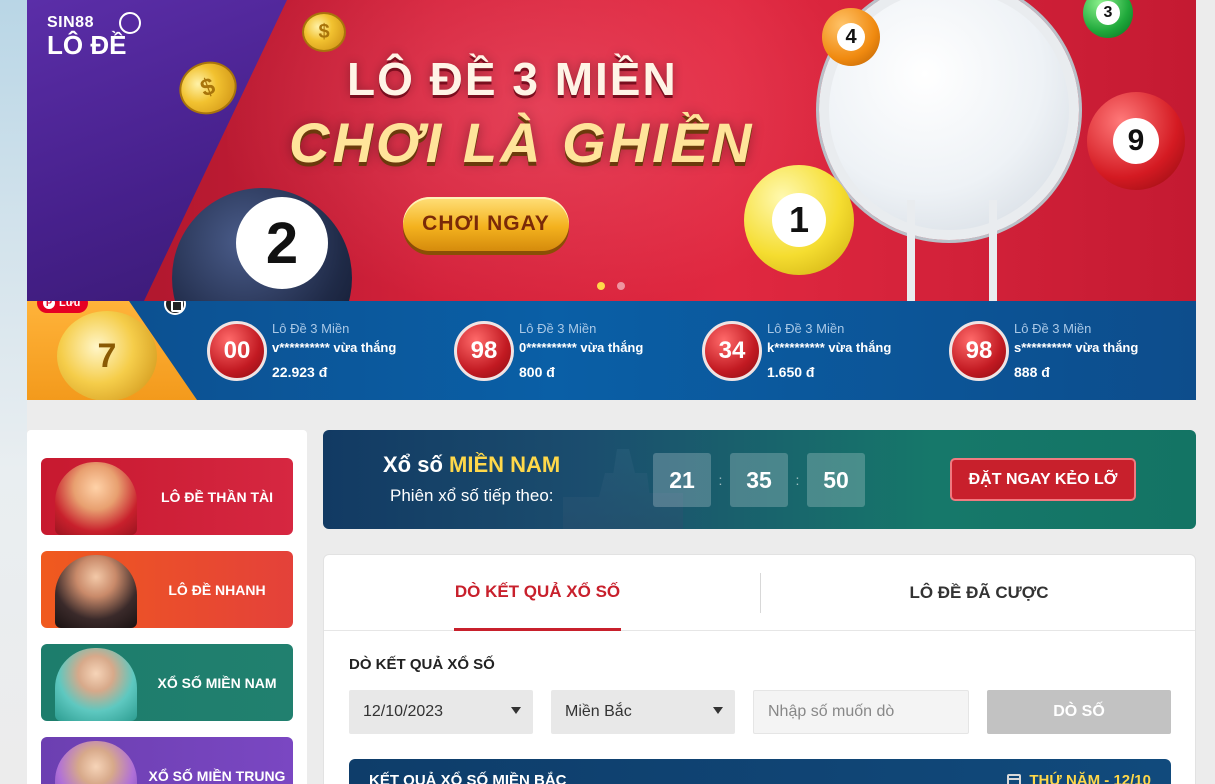 This screenshot has width=1215, height=784. Describe the element at coordinates (130, 23) in the screenshot. I see `logo-wheel-icon` at that location.